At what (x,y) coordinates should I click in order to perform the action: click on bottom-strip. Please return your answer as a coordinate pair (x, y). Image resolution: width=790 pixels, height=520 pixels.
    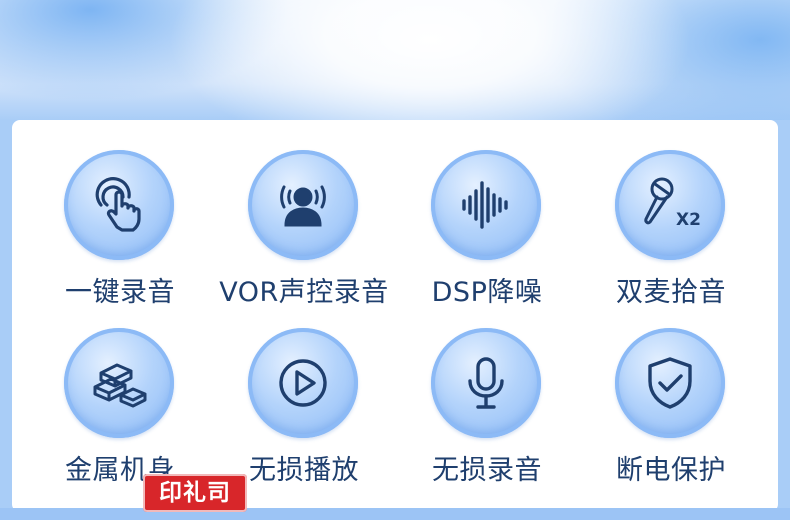
    Looking at the image, I should click on (395, 514).